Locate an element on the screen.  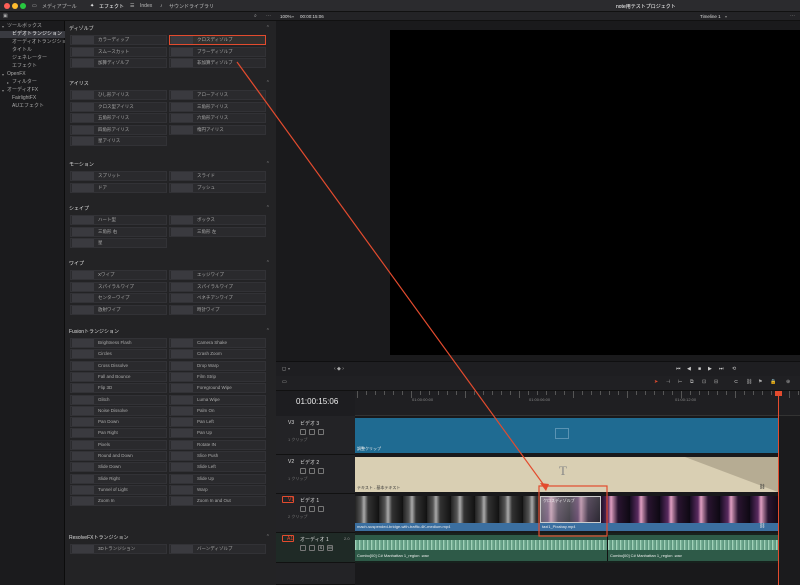
annotation-box is located at coordinates (573, 511).